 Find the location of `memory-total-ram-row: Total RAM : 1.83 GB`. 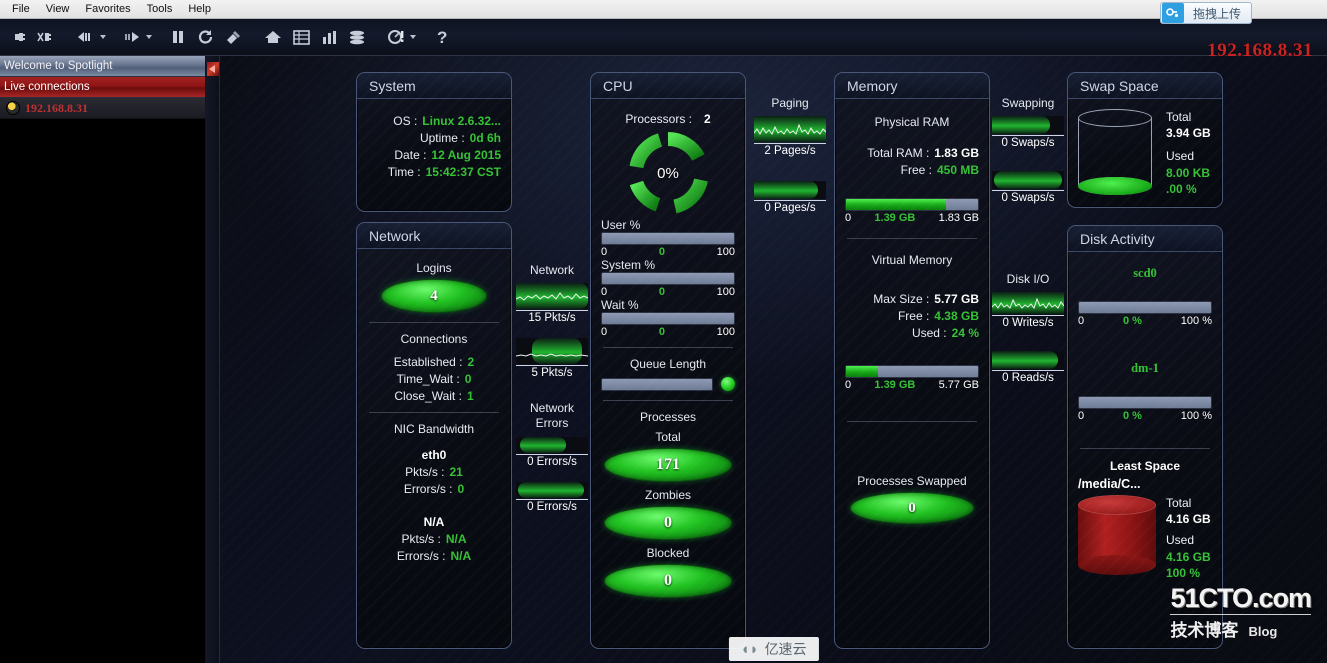

memory-total-ram-row: Total RAM : 1.83 GB is located at coordinates (912, 153).